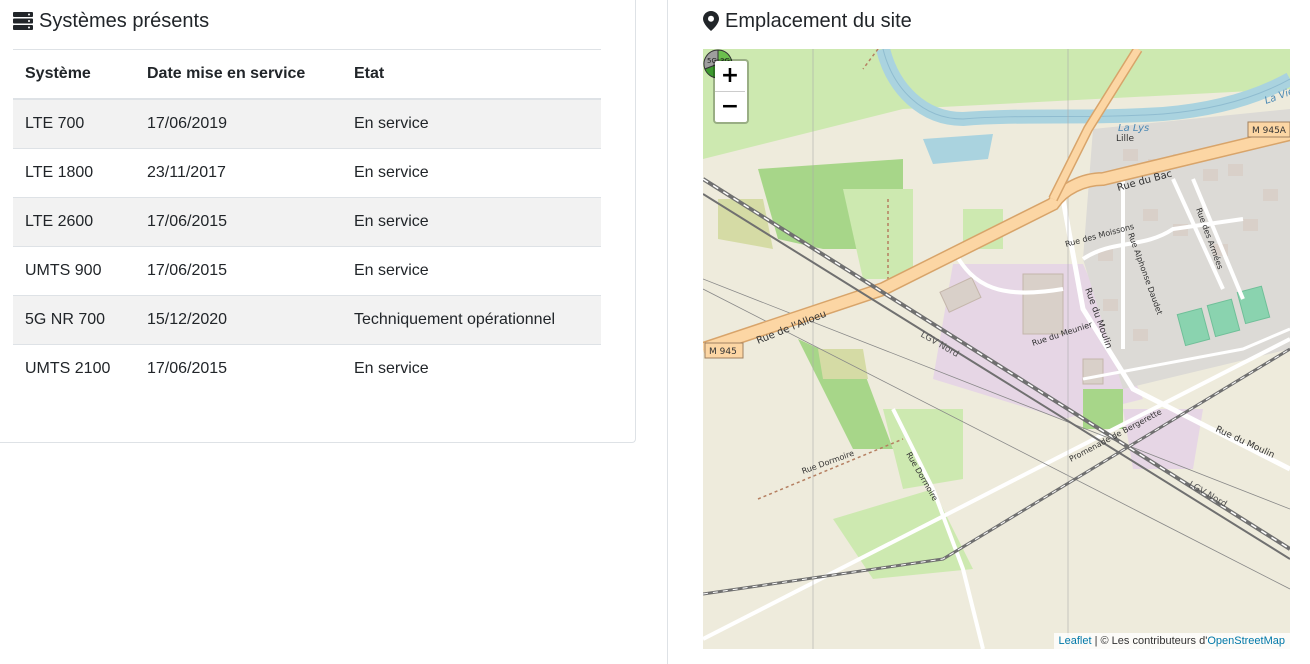 This screenshot has width=1310, height=664. I want to click on cell-systeme: LTE 2600, so click(74, 222).